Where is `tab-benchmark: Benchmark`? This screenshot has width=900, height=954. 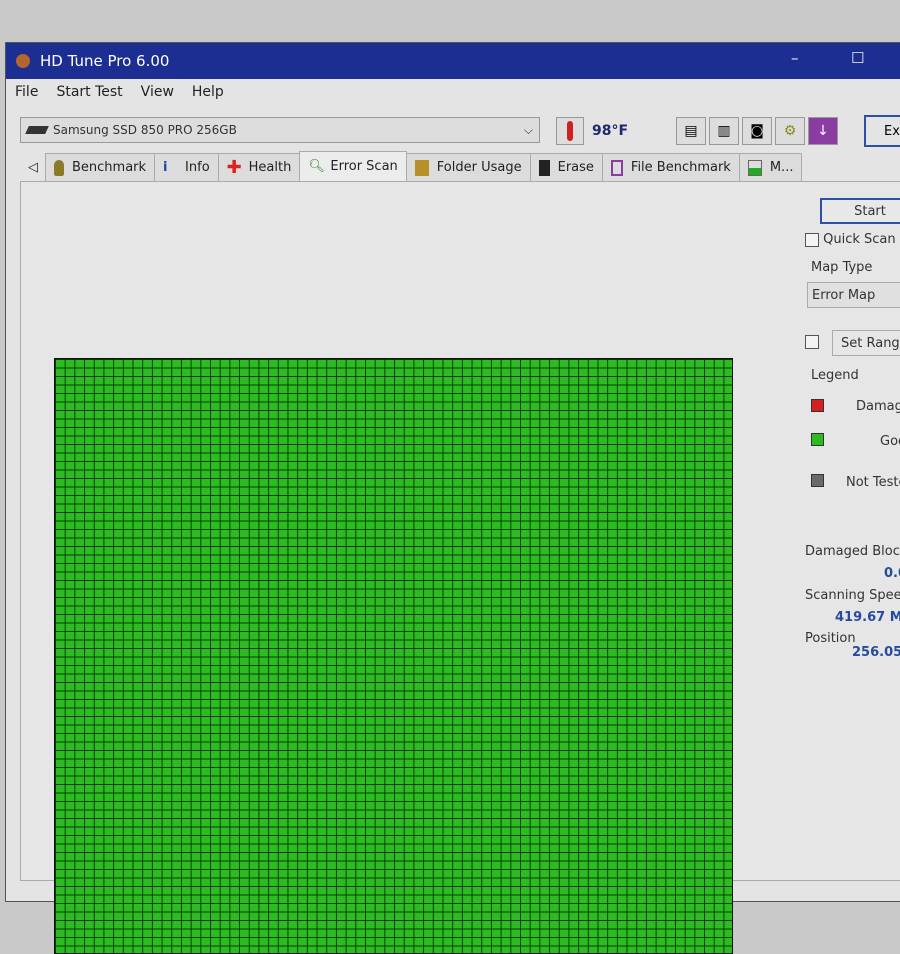 tab-benchmark: Benchmark is located at coordinates (100, 167).